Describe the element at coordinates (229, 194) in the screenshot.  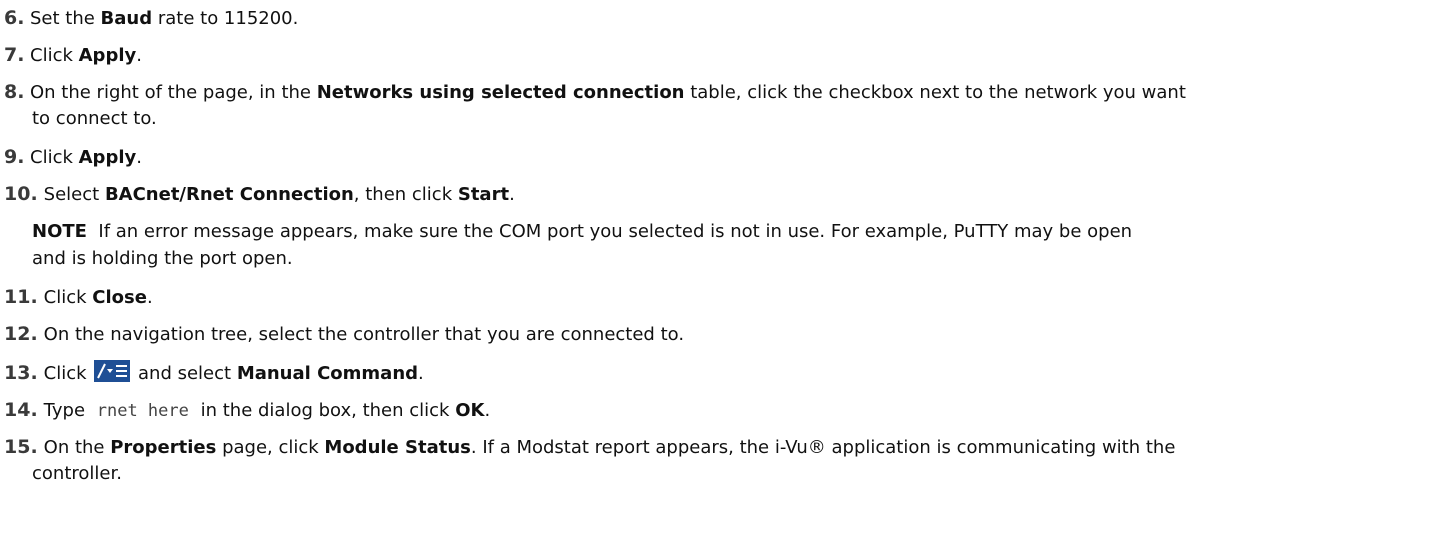
I see `ui-term: BACnet/Rnet Connection` at that location.